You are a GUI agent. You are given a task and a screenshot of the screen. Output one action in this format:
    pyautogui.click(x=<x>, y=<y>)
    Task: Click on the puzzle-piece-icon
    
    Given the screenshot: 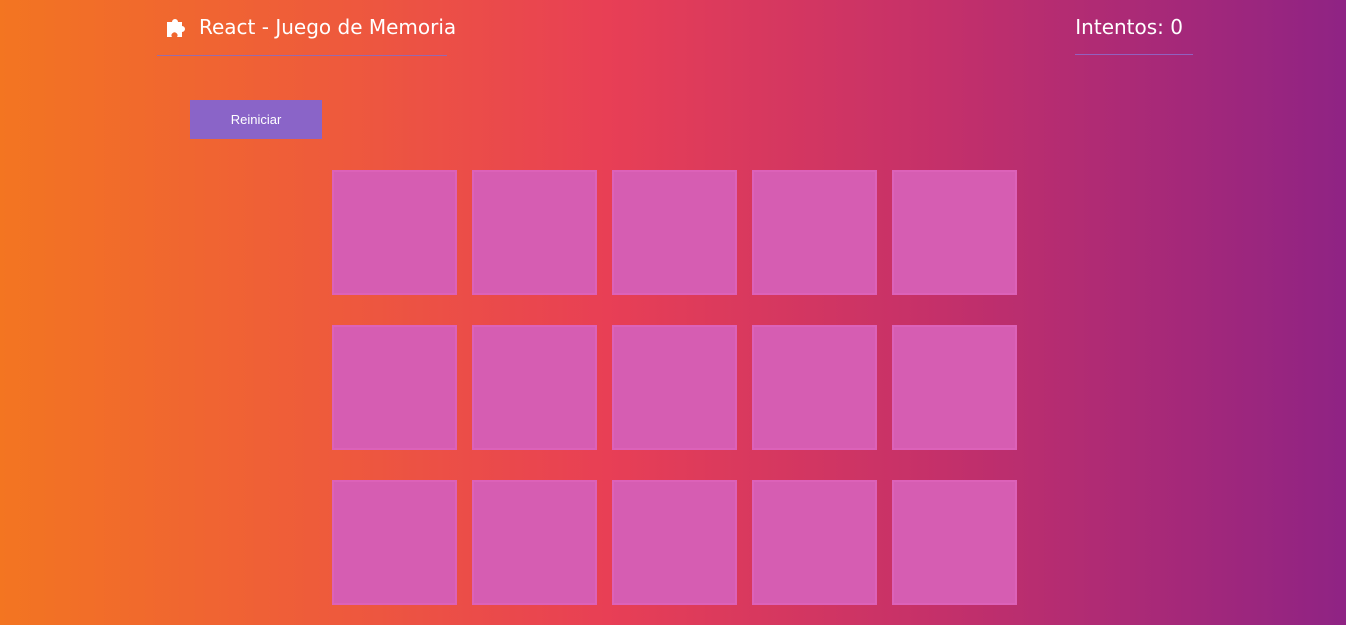 What is the action you would take?
    pyautogui.click(x=176, y=28)
    